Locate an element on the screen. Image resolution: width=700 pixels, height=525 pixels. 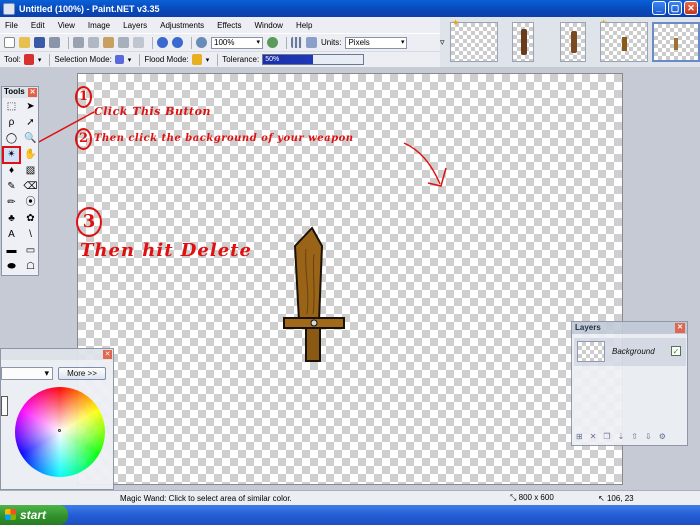
freeform-shape-tool-icon: ☖ is located at coordinates (30, 267).